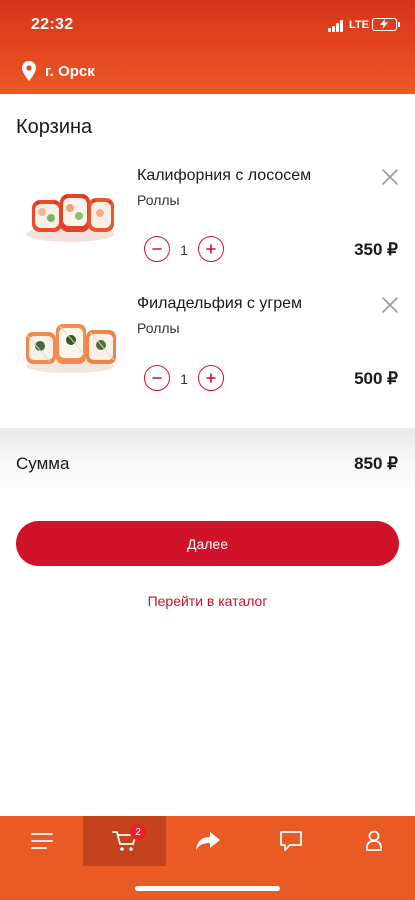 The width and height of the screenshot is (415, 900). I want to click on tab-cart: 2, so click(124, 841).